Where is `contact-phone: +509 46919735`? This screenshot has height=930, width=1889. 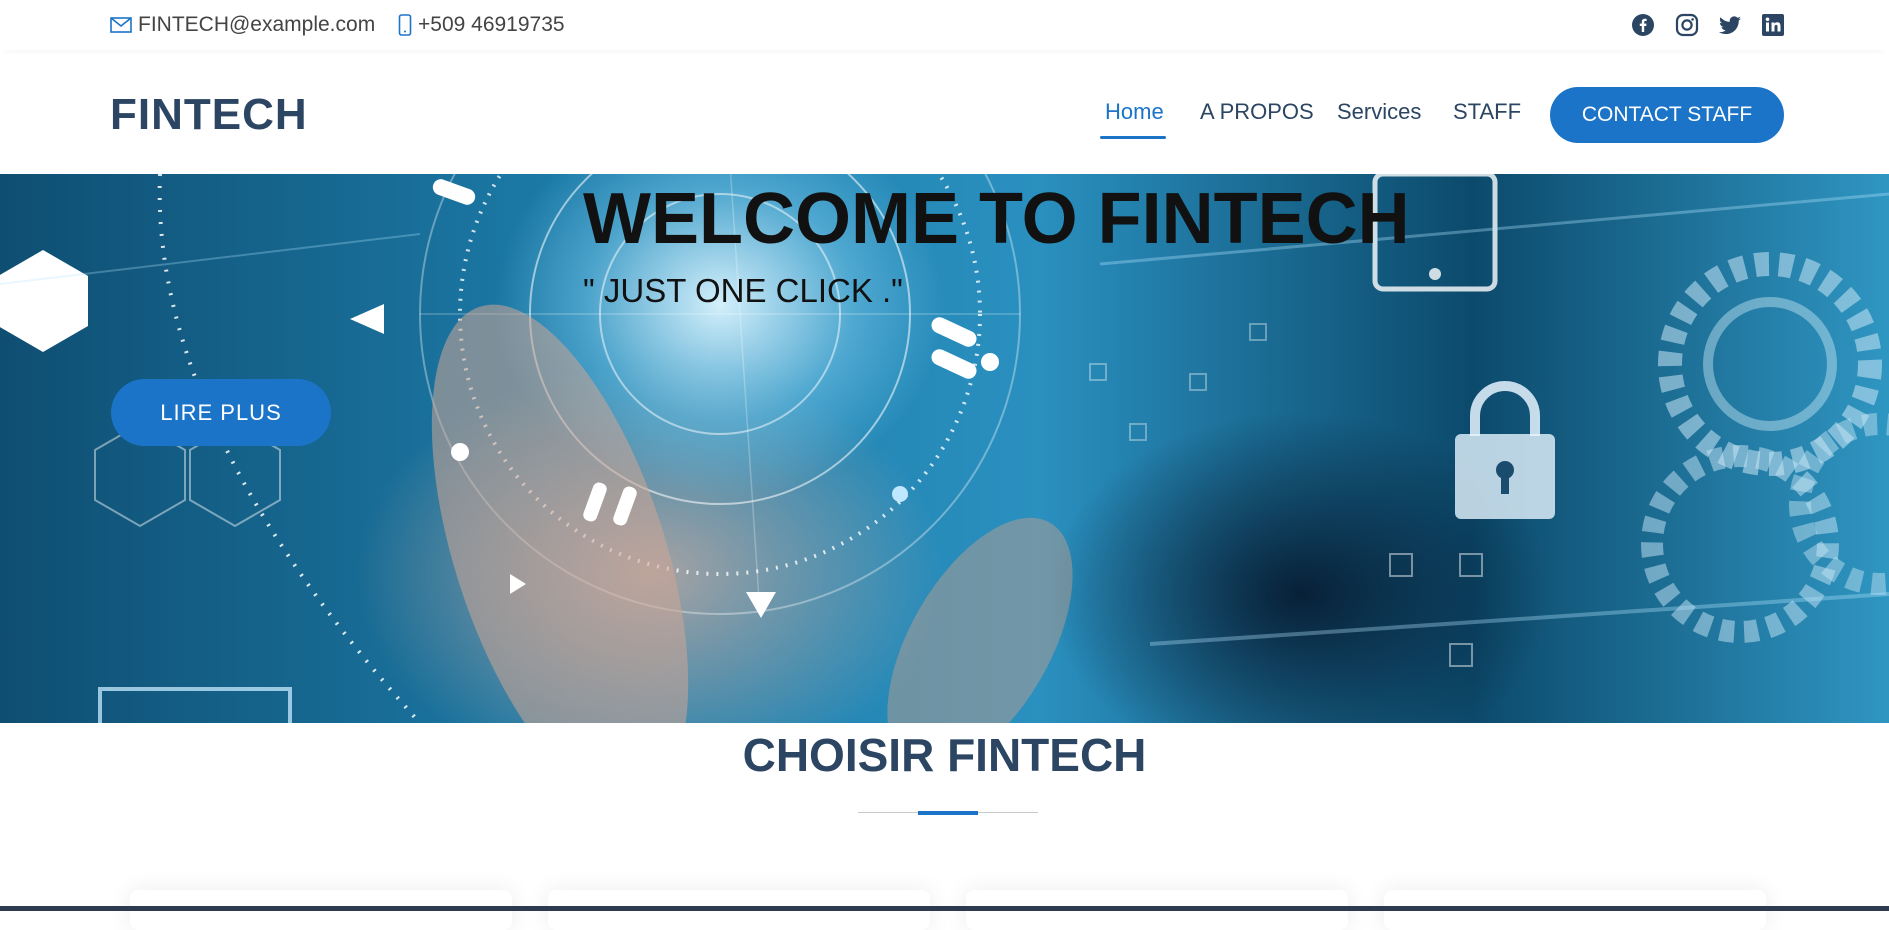
contact-phone: +509 46919735 is located at coordinates (481, 25).